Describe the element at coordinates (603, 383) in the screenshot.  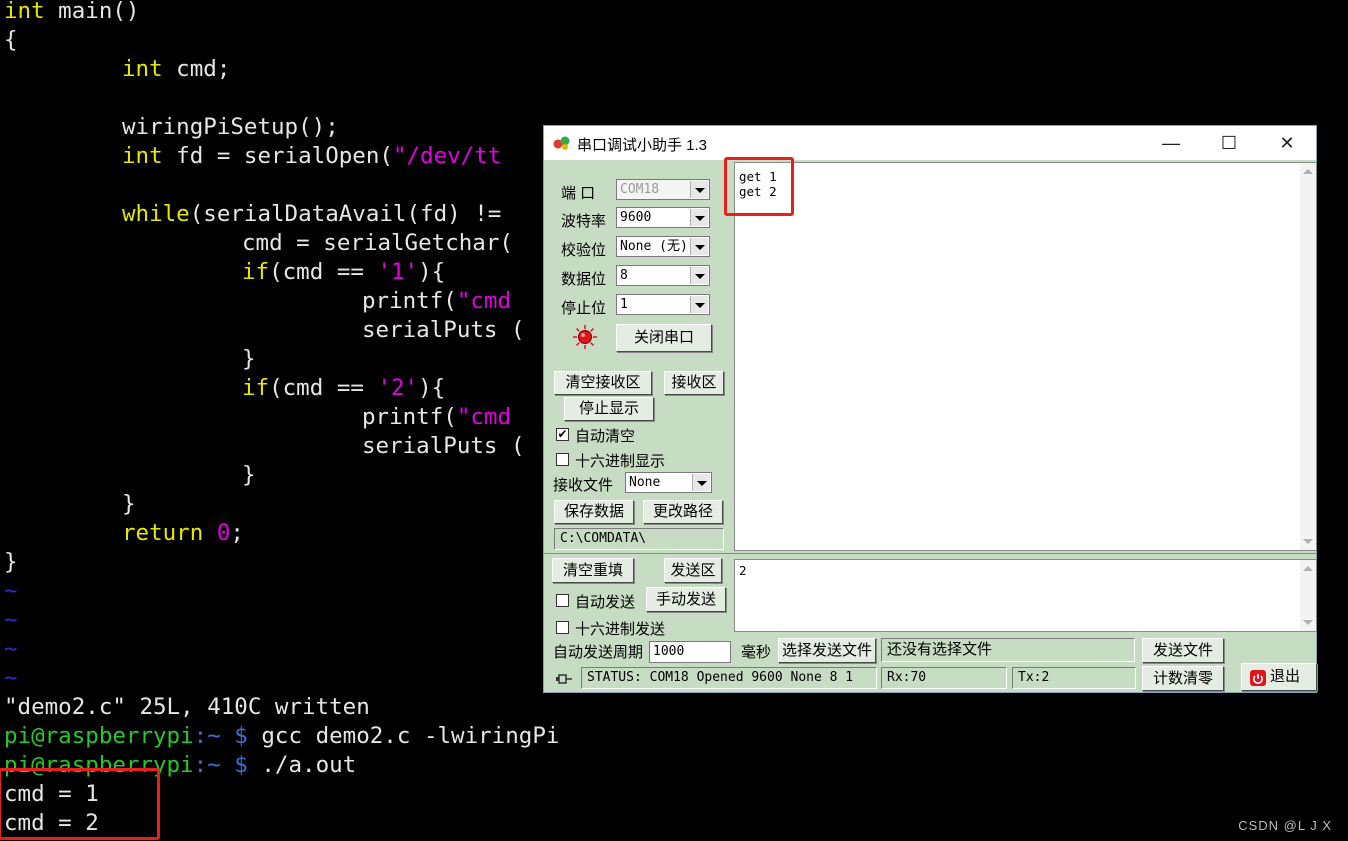
I see `clear-receive-button: 清空接收区` at that location.